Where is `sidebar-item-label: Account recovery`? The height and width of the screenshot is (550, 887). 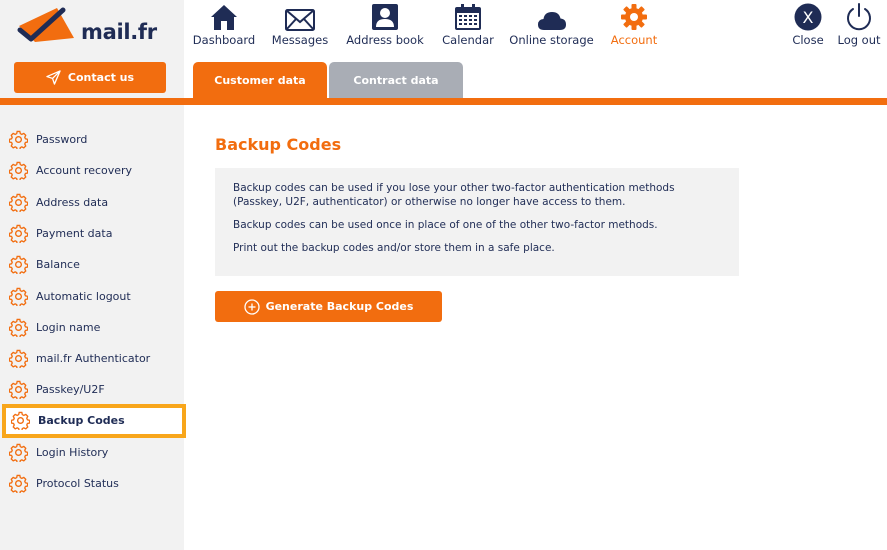
sidebar-item-label: Account recovery is located at coordinates (84, 171).